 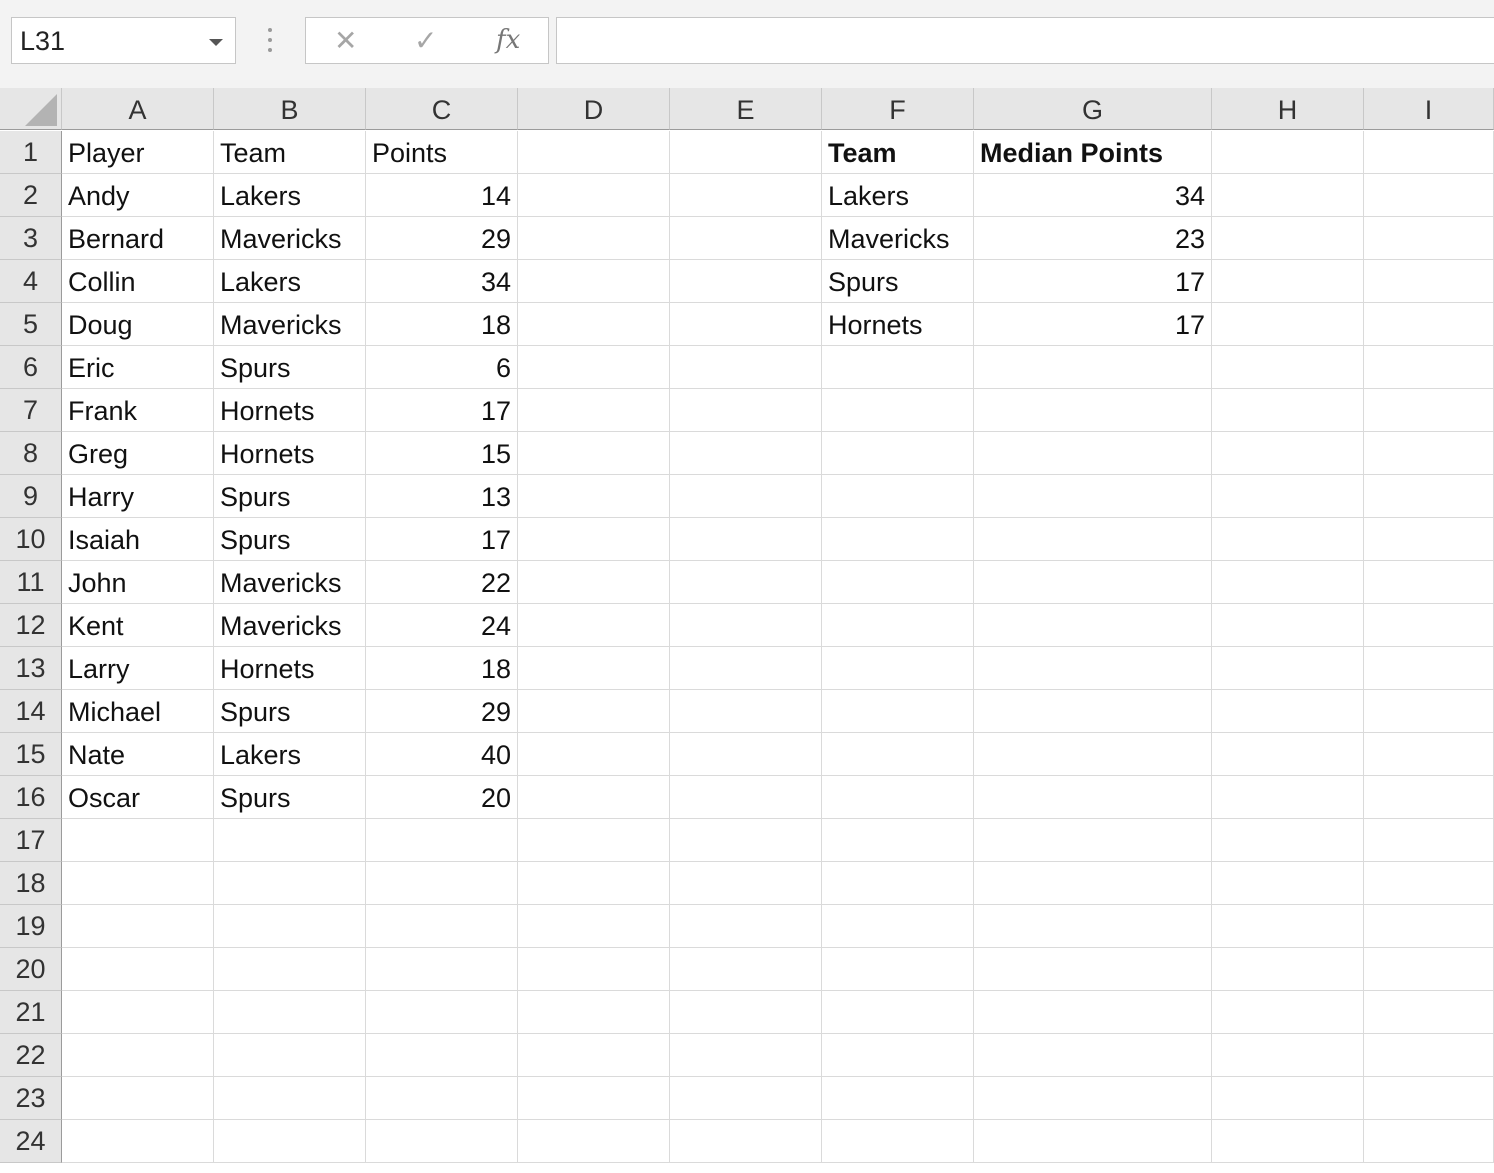 What do you see at coordinates (138, 367) in the screenshot?
I see `cell-a6: Eric` at bounding box center [138, 367].